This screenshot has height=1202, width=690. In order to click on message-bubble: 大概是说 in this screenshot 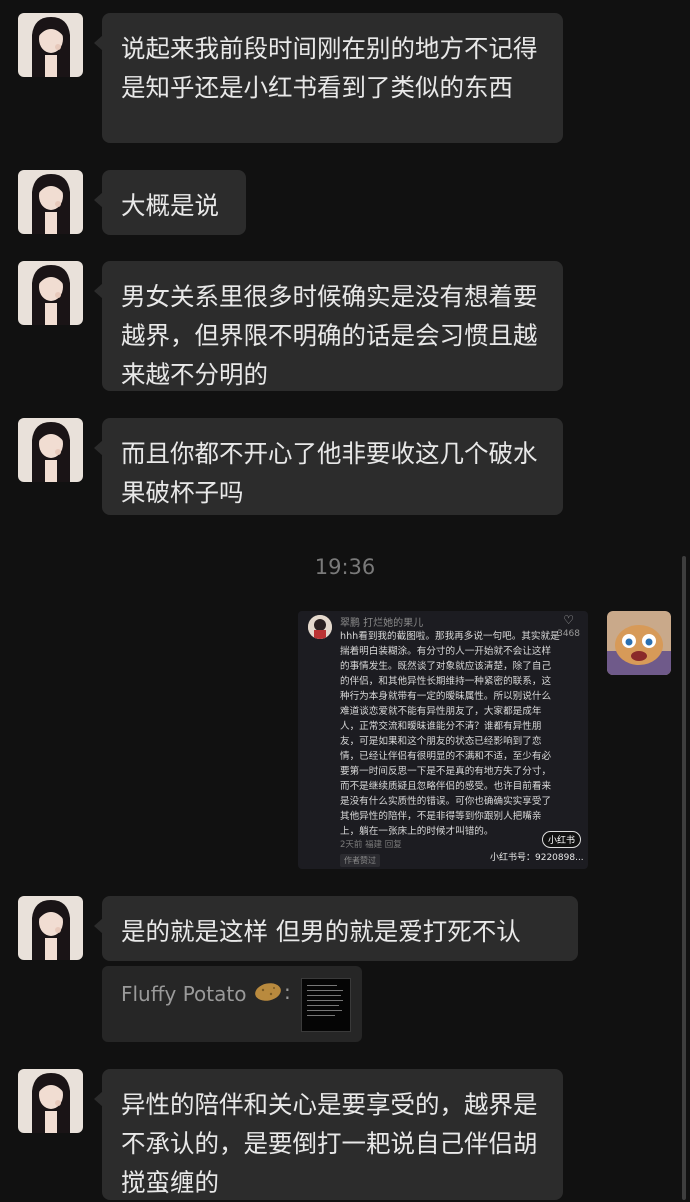, I will do `click(170, 202)`.